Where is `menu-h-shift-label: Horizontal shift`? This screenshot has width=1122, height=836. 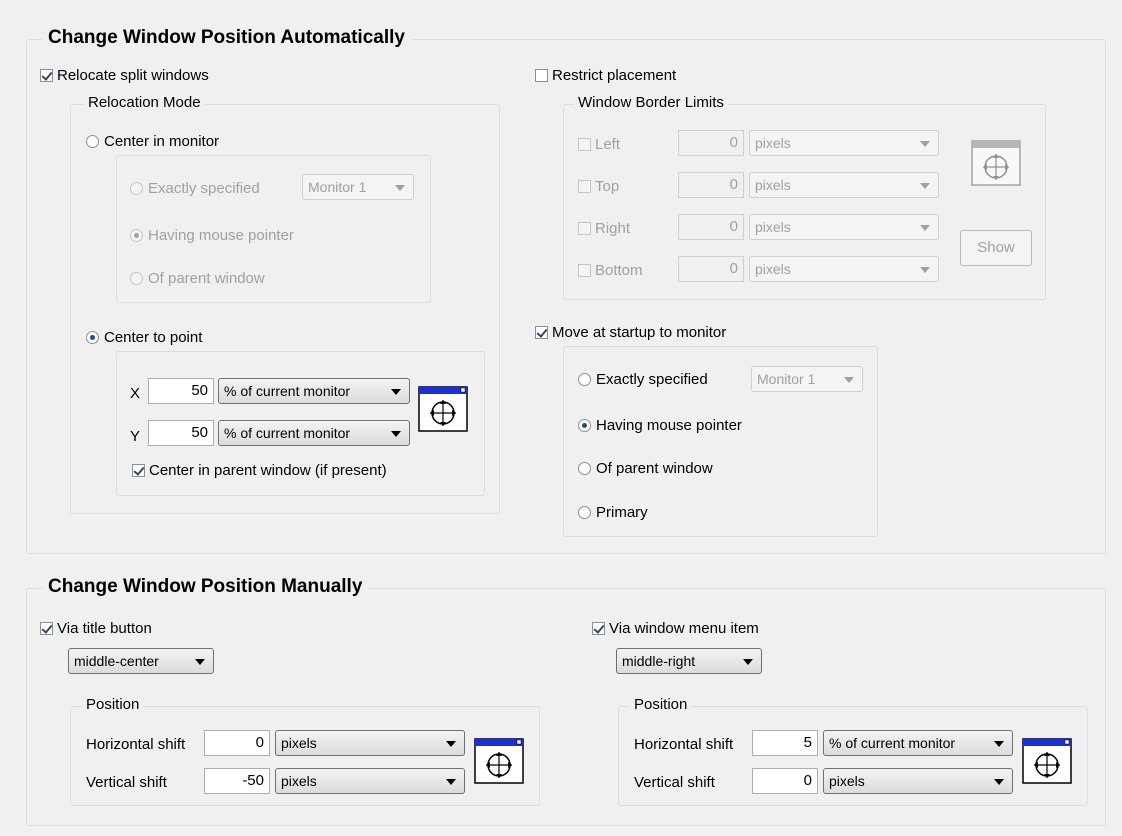 menu-h-shift-label: Horizontal shift is located at coordinates (684, 744).